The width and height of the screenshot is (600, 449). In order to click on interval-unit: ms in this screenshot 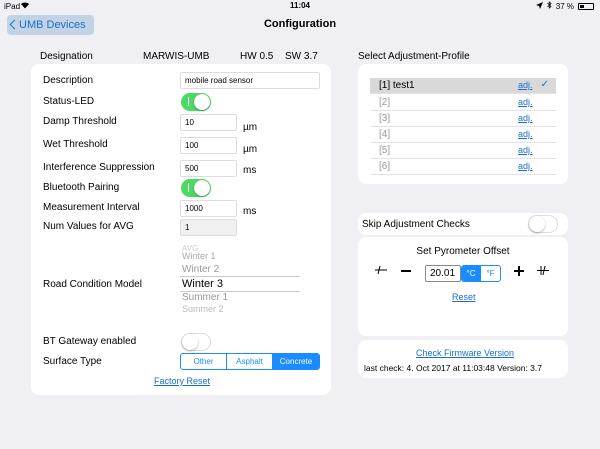, I will do `click(250, 211)`.